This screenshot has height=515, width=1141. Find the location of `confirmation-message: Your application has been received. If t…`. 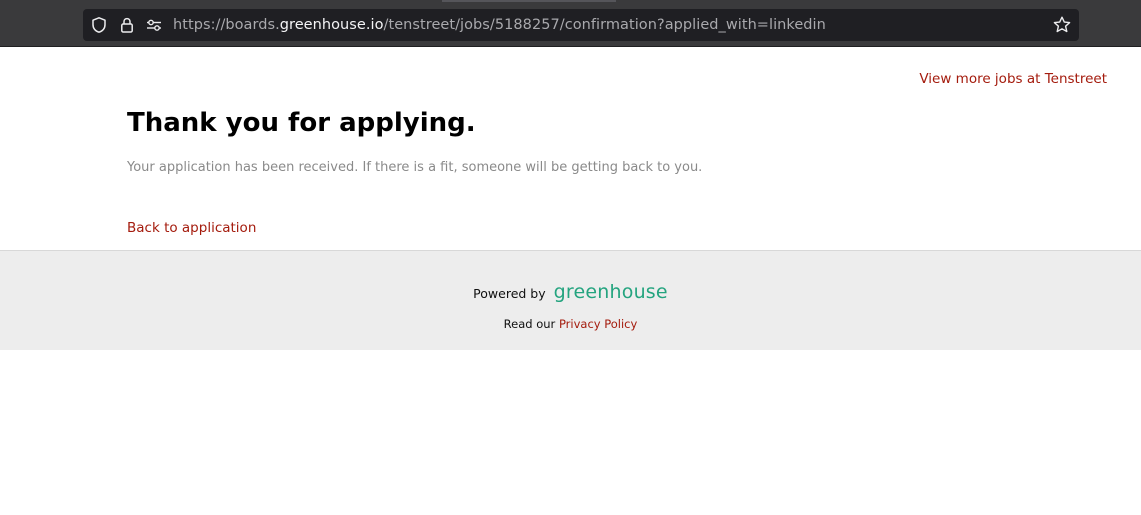

confirmation-message: Your application has been received. If t… is located at coordinates (415, 167).